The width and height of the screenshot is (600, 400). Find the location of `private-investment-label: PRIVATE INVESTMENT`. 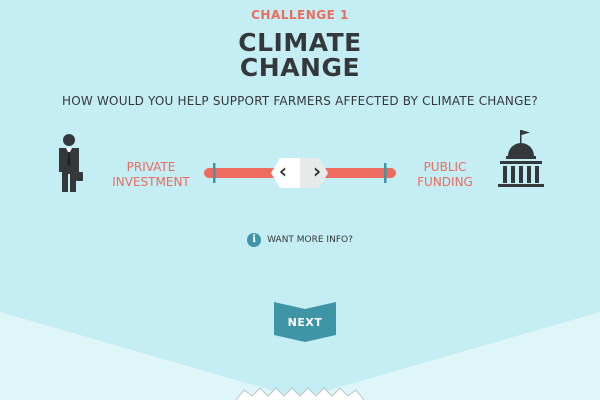

private-investment-label: PRIVATE INVESTMENT is located at coordinates (151, 175).